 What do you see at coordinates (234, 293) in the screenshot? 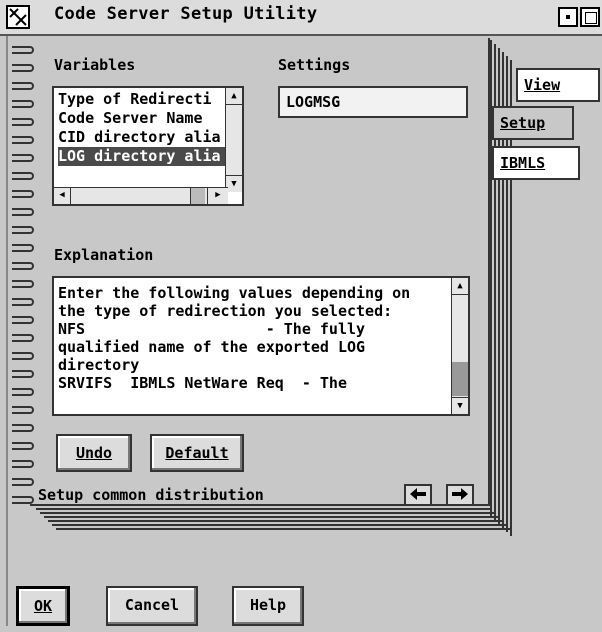
I see `explanation-line: Enter the following values depending on` at bounding box center [234, 293].